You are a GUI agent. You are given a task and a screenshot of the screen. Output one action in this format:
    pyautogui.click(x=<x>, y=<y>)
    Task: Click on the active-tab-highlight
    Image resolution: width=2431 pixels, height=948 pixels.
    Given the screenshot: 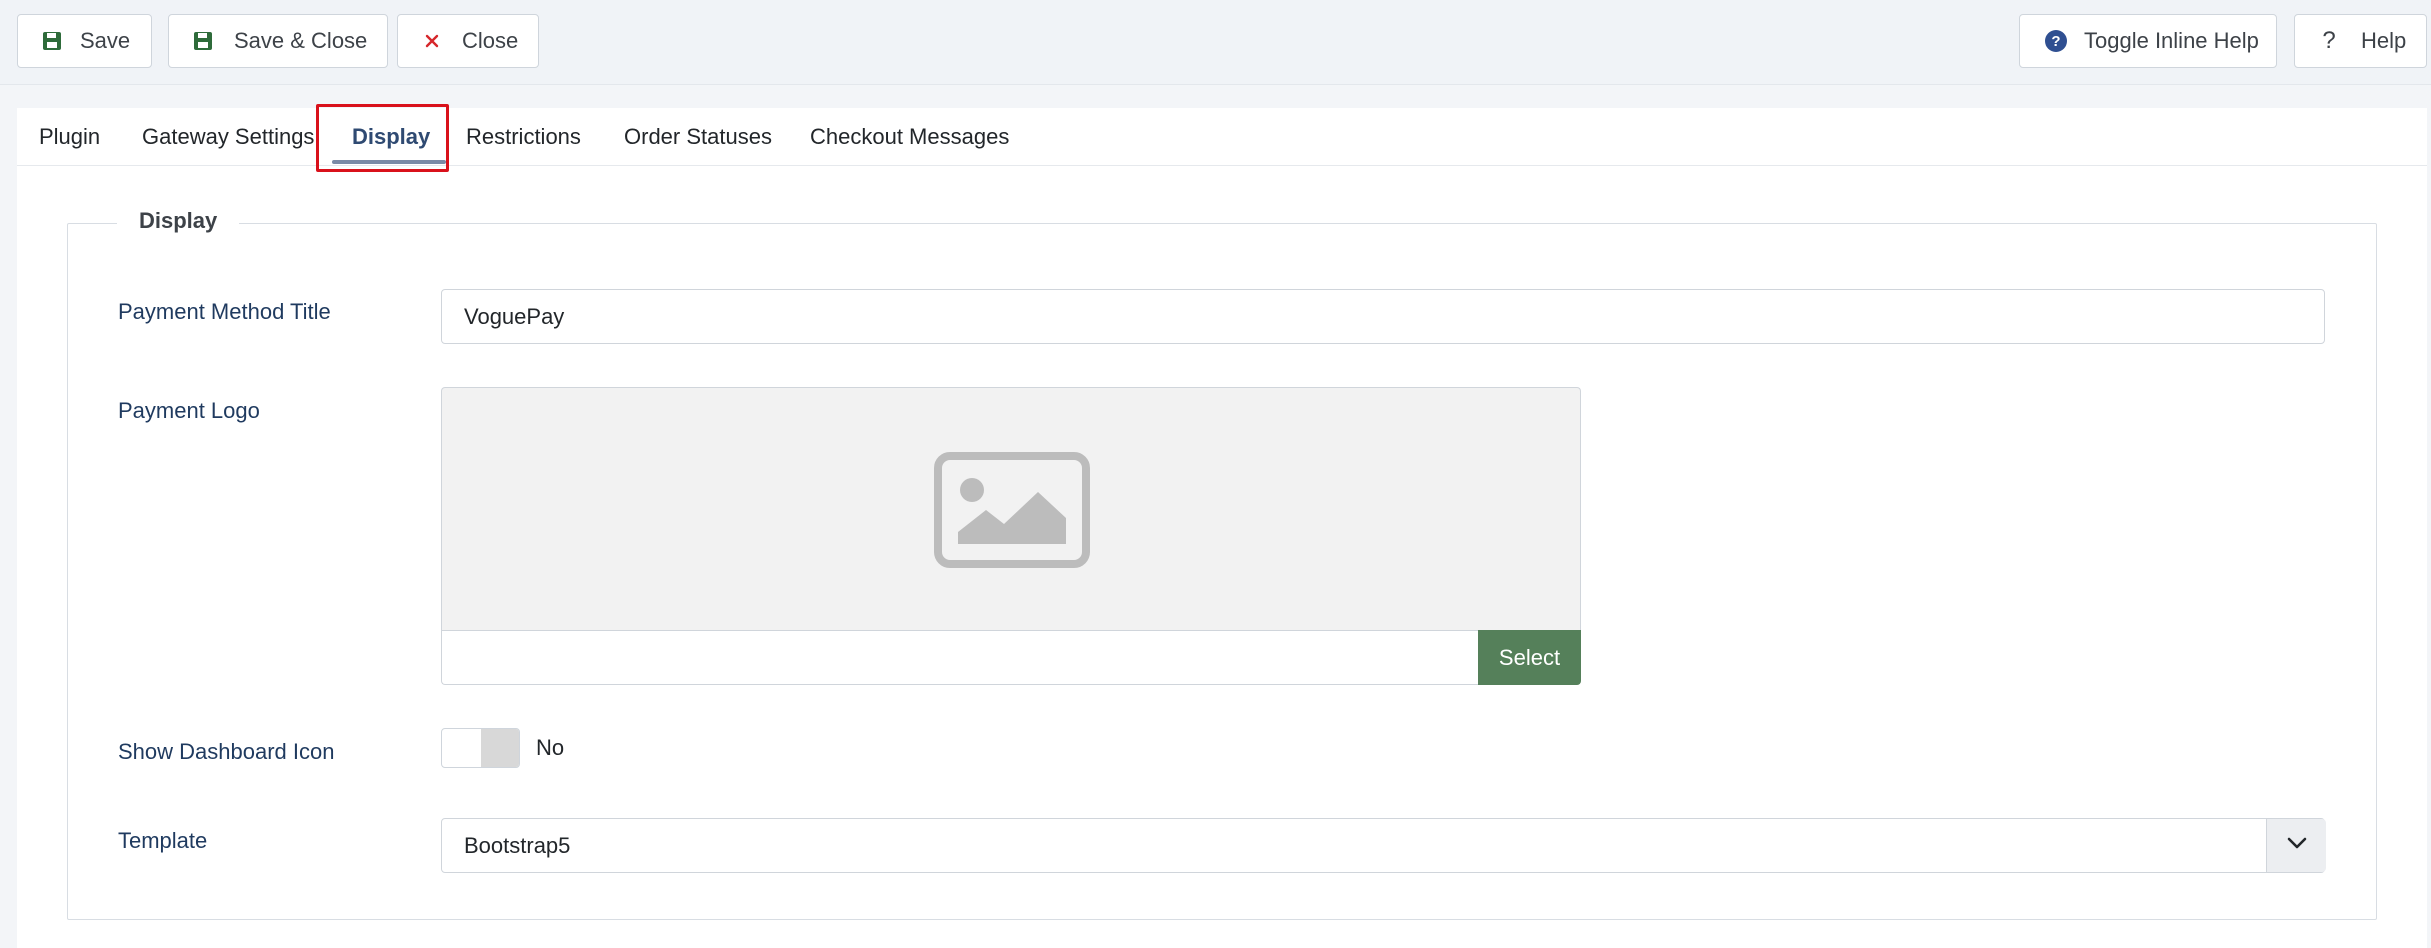 What is the action you would take?
    pyautogui.click(x=382, y=138)
    